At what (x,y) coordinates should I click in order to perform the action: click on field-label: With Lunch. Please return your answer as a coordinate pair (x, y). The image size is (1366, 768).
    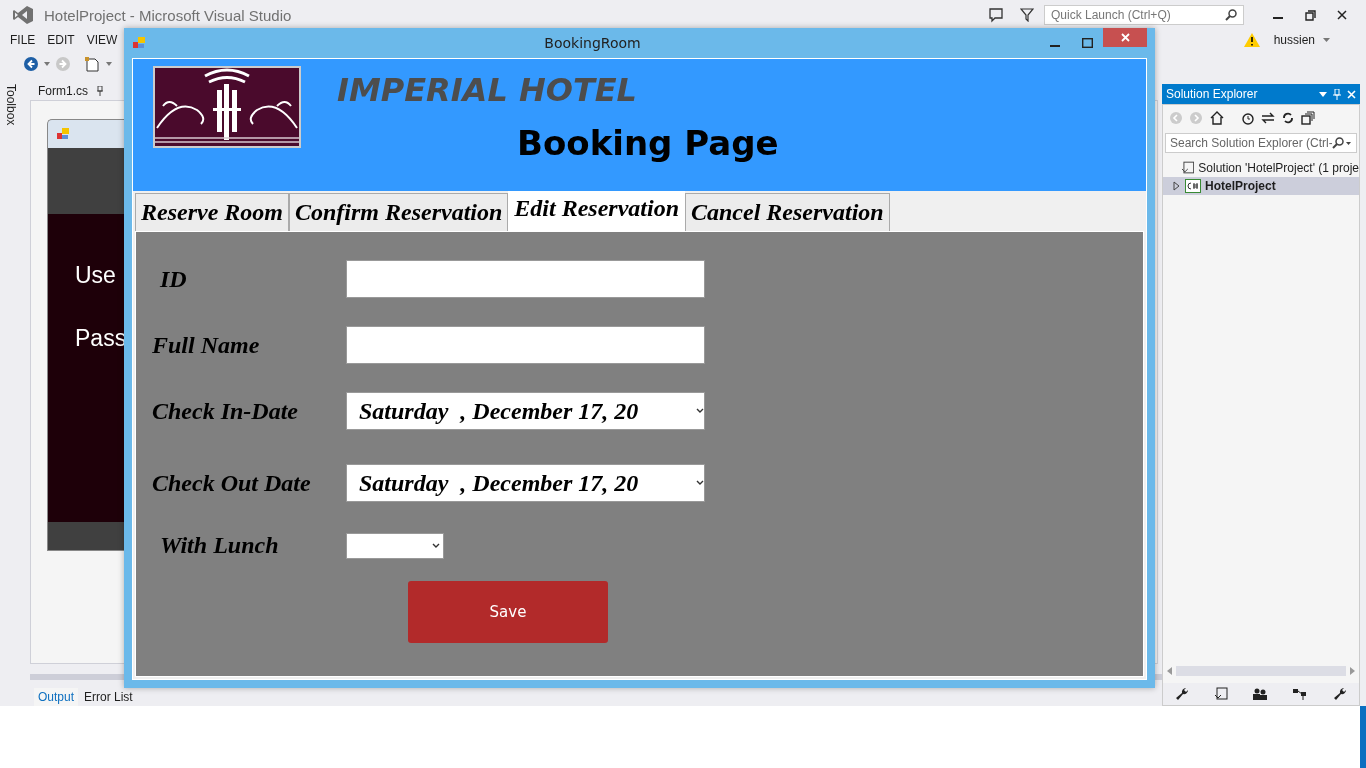
    Looking at the image, I should click on (219, 545).